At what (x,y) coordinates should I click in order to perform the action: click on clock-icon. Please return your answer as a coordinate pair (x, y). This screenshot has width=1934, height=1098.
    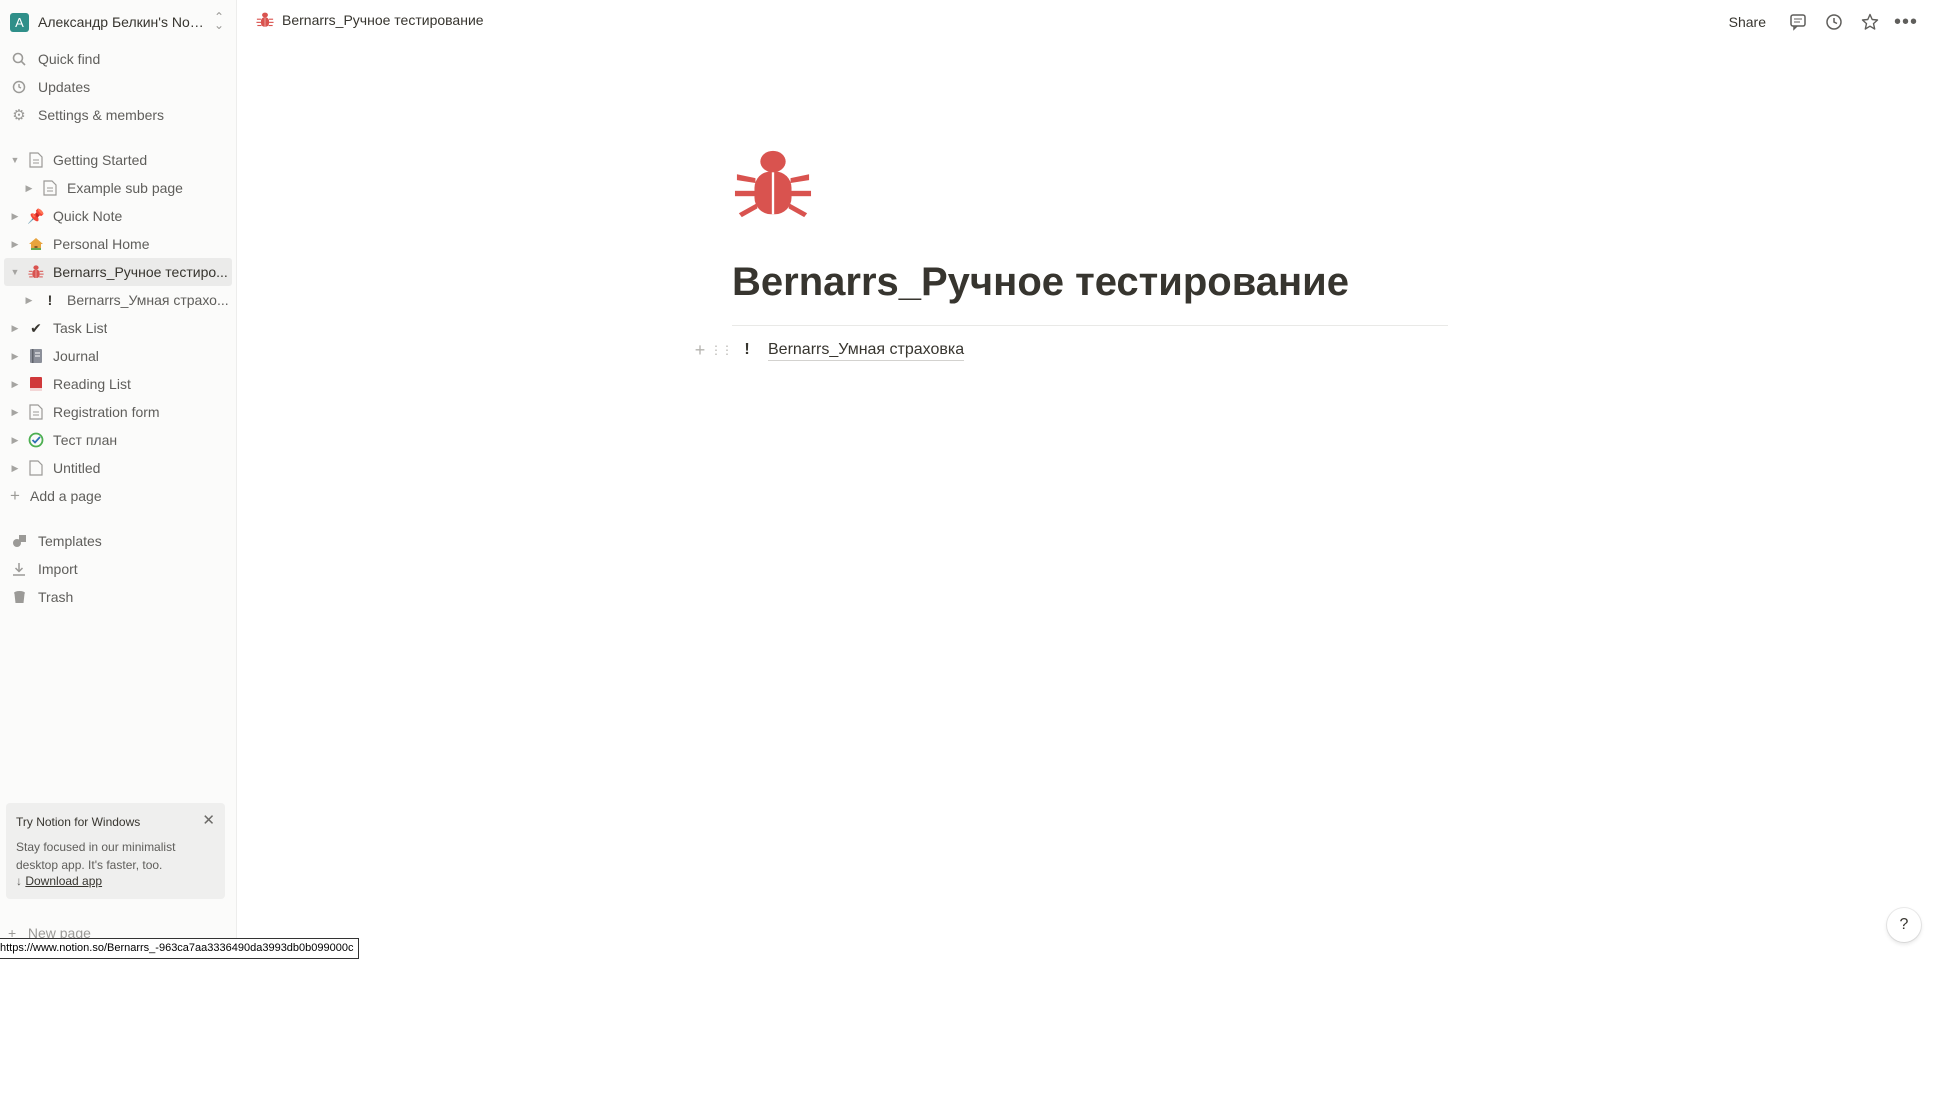
    Looking at the image, I should click on (19, 87).